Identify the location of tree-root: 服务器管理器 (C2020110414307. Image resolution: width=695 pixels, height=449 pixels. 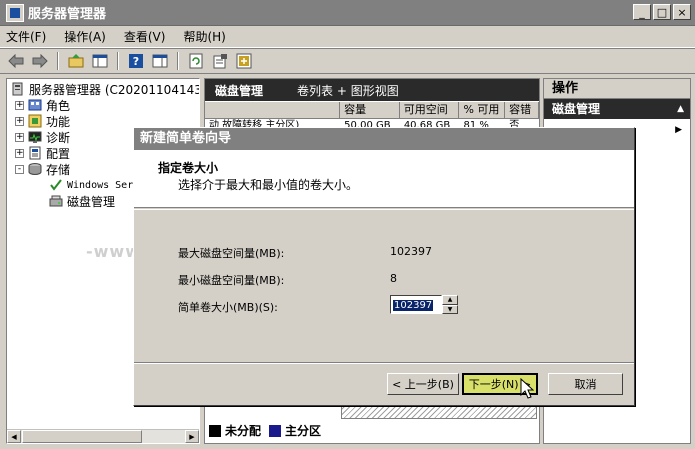
(105, 89).